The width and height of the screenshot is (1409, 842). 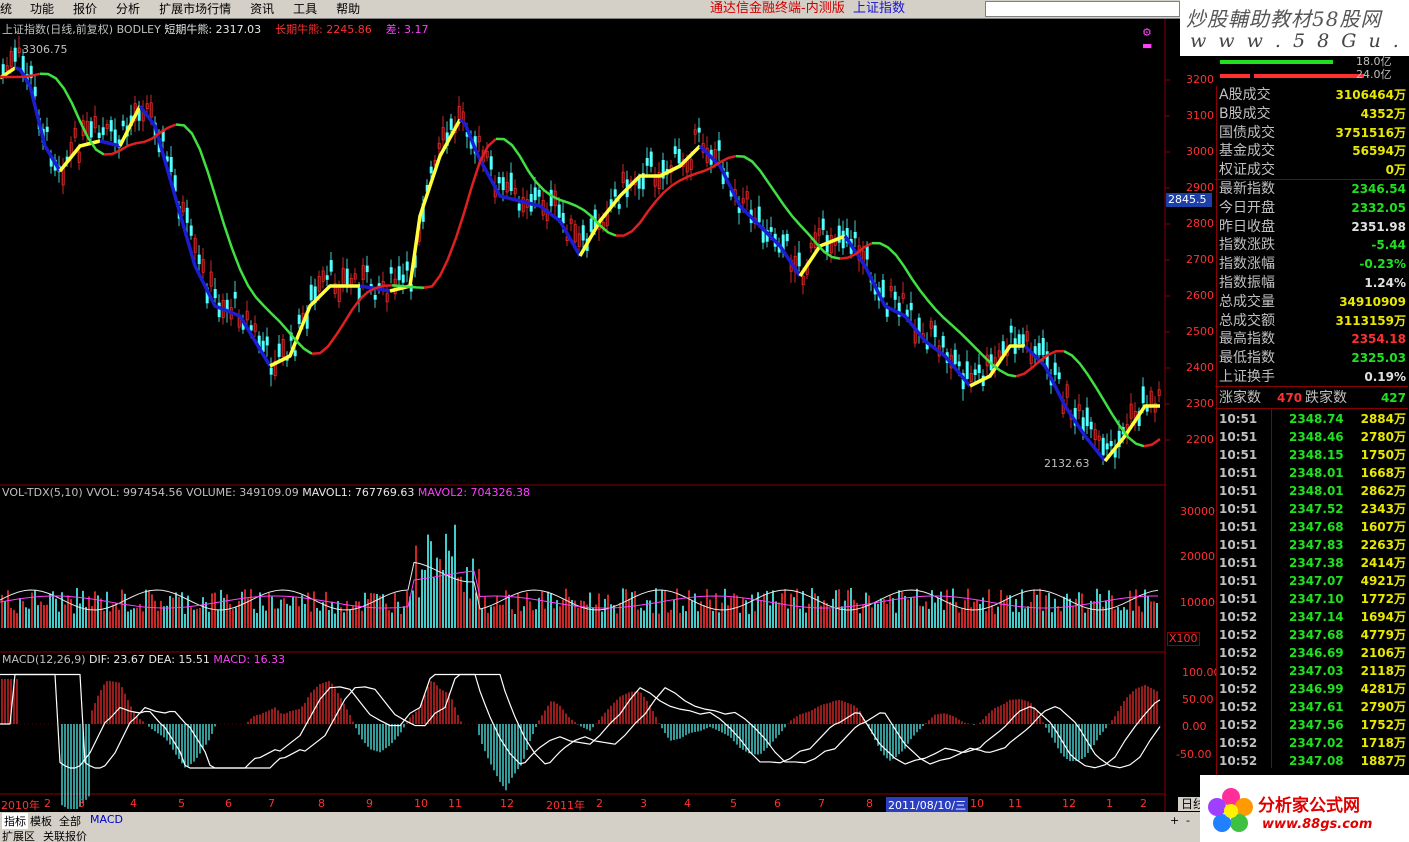 What do you see at coordinates (110, 143) in the screenshot?
I see `short-bull-bear-line` at bounding box center [110, 143].